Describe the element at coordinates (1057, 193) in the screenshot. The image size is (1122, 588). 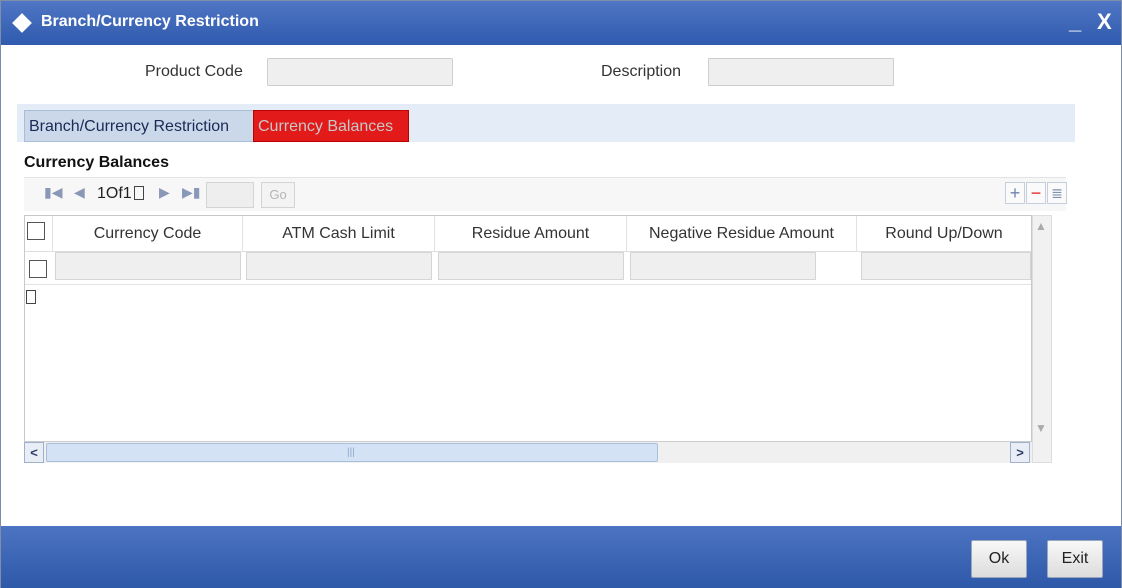
I see `single-view-button: ≣` at that location.